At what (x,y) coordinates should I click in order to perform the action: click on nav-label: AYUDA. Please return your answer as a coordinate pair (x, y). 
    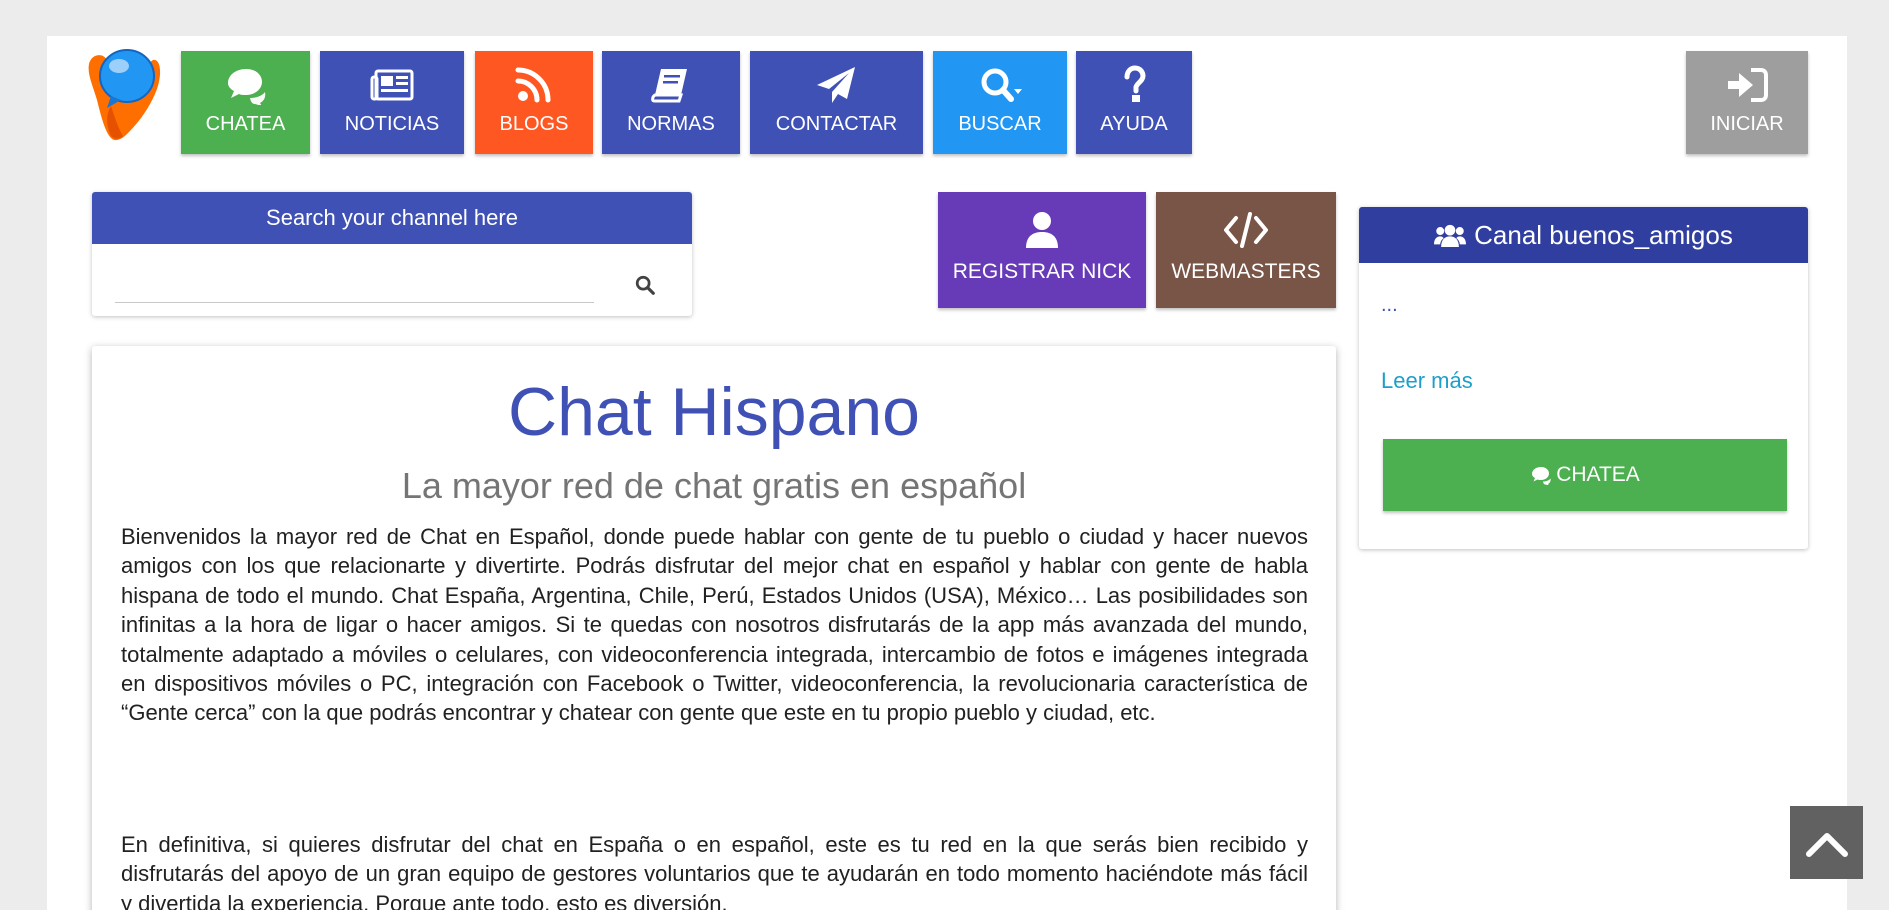
    Looking at the image, I should click on (1134, 124).